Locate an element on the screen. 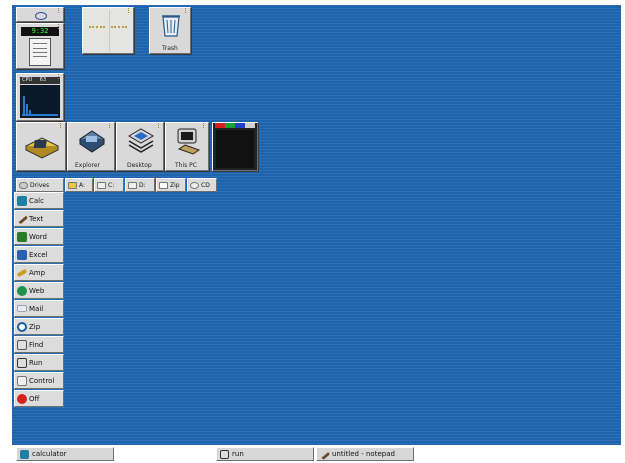  menu-label-text: Text is located at coordinates (36, 218).